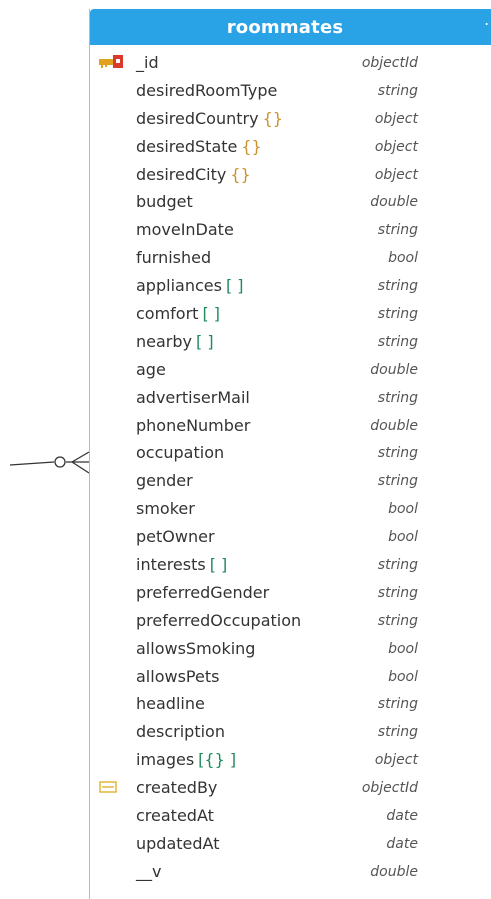 The width and height of the screenshot is (491, 899). I want to click on field-row: desiredCity{} object, so click(290, 175).